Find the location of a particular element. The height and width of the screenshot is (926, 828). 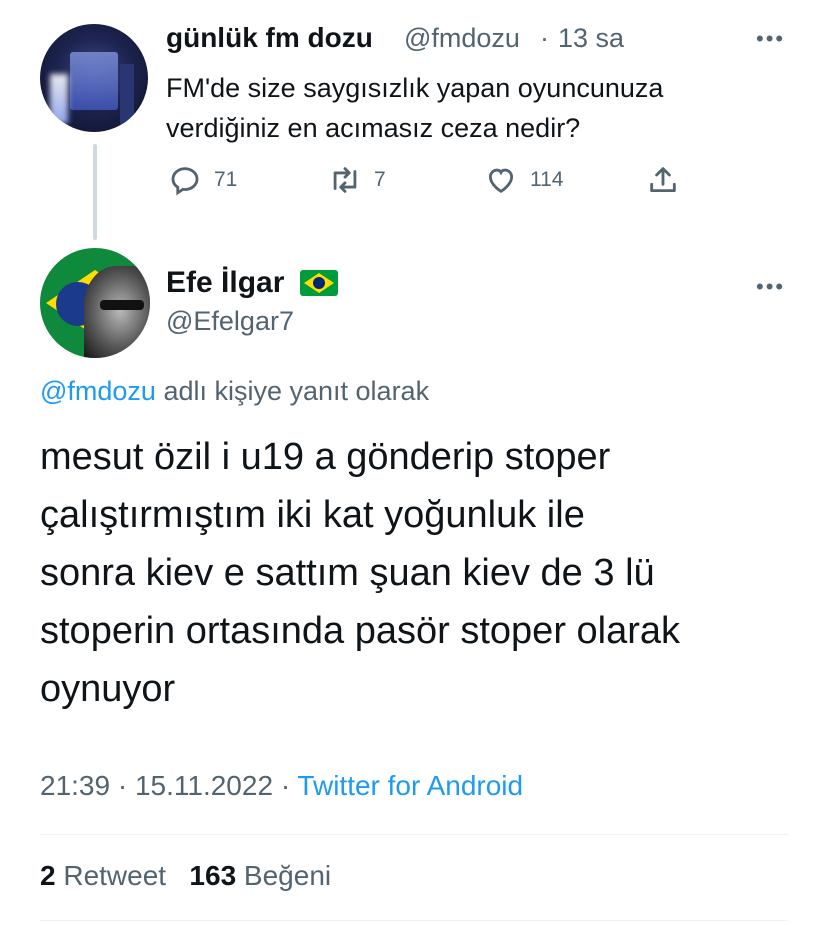

reply-to-suffix: adlı kişiye yanıt olarak is located at coordinates (292, 391).